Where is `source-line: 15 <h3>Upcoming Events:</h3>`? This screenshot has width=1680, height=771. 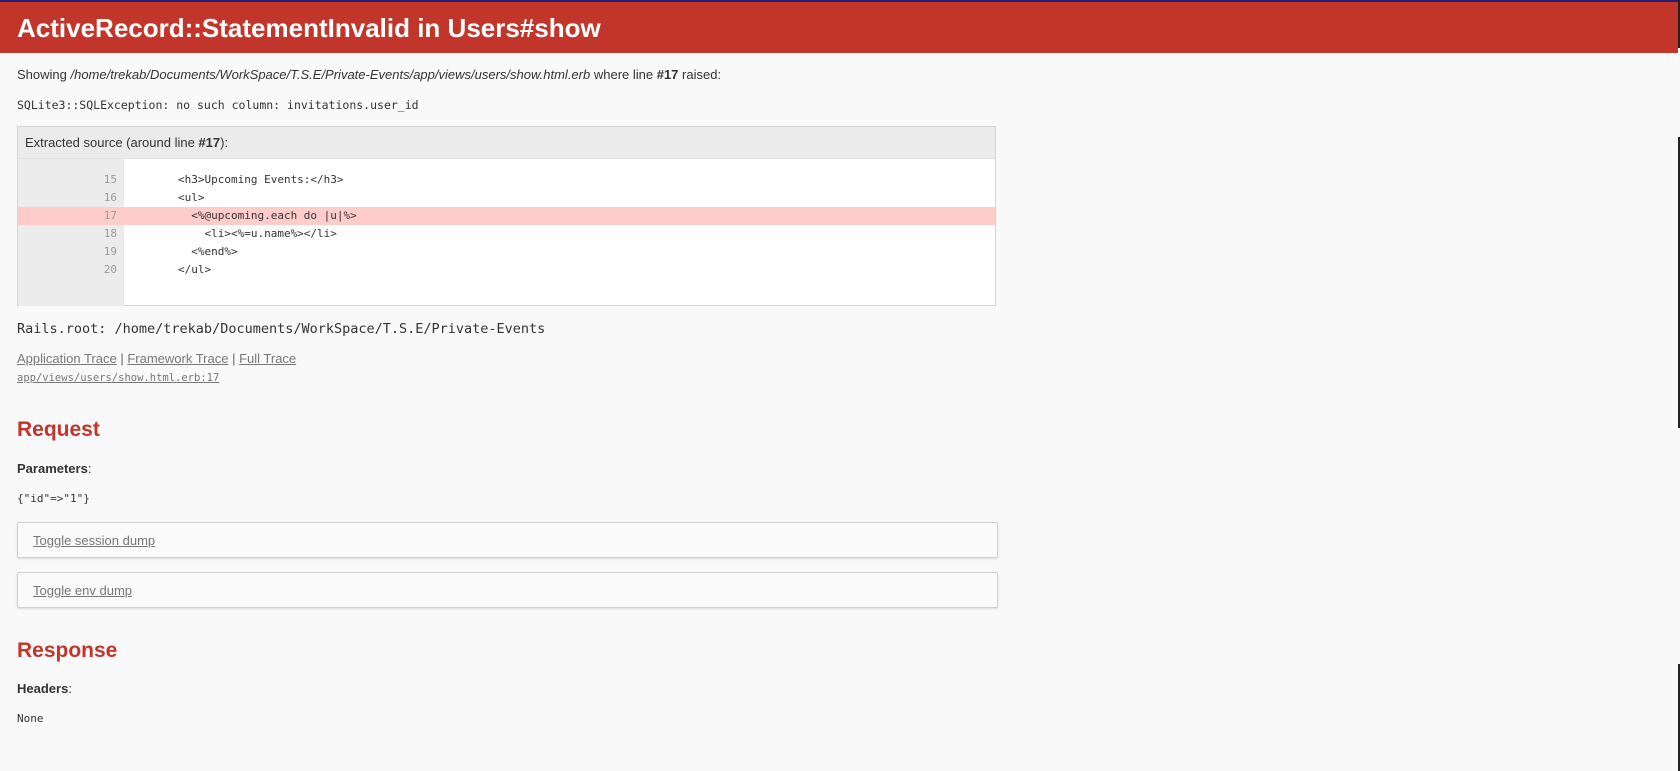 source-line: 15 <h3>Upcoming Events:</h3> is located at coordinates (506, 180).